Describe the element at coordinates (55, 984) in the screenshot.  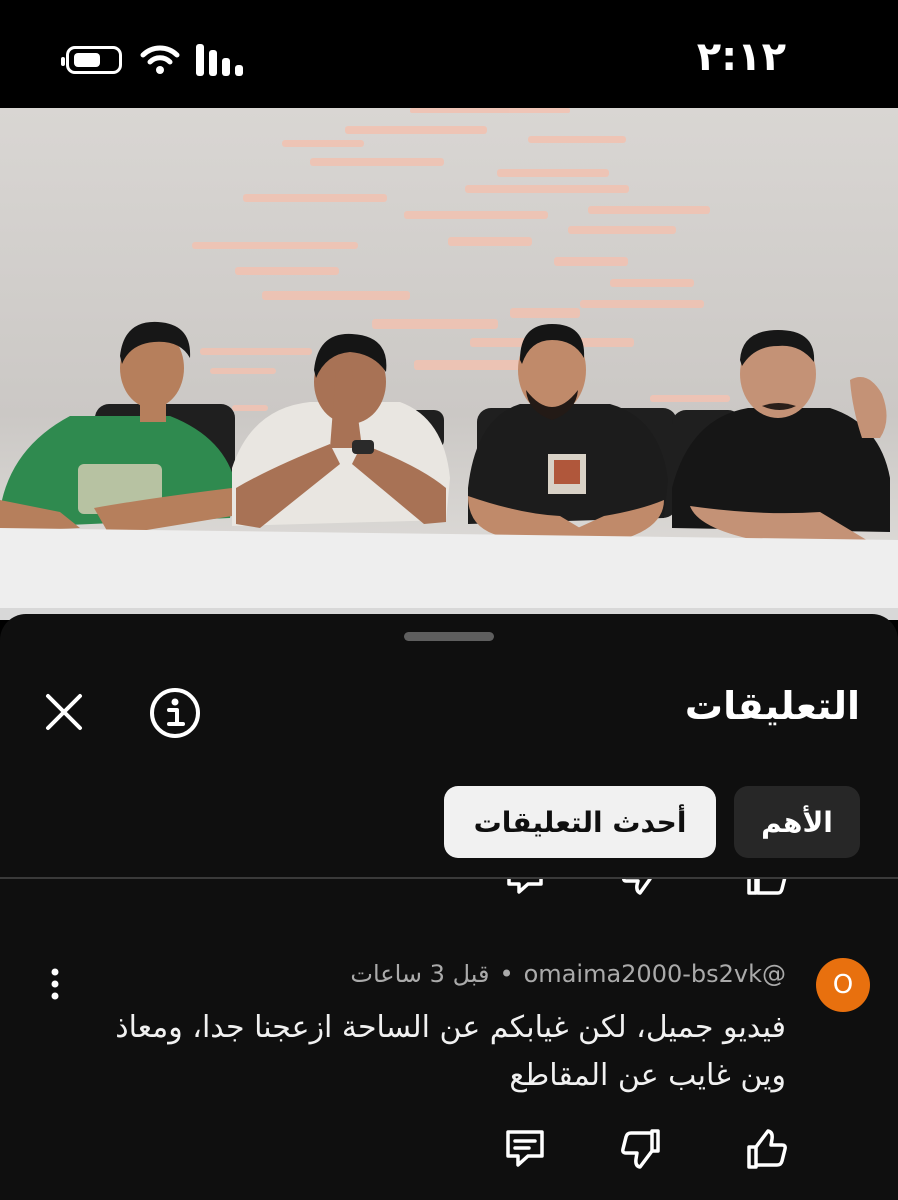
I see `more-icon` at that location.